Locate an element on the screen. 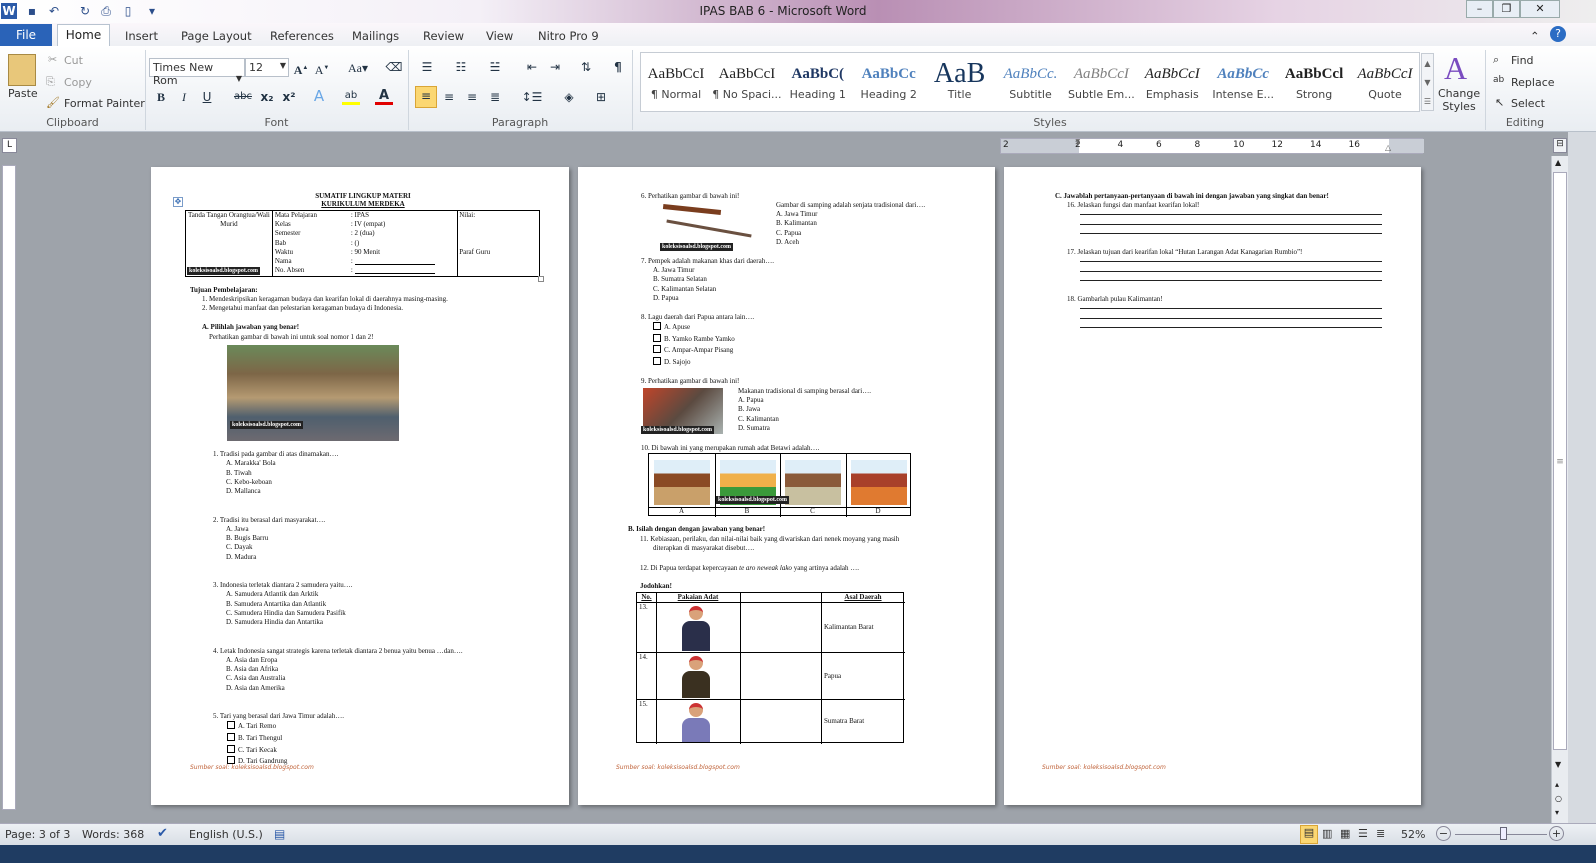 Image resolution: width=1596 pixels, height=863 pixels. tab-mailings: Mailings is located at coordinates (375, 36).